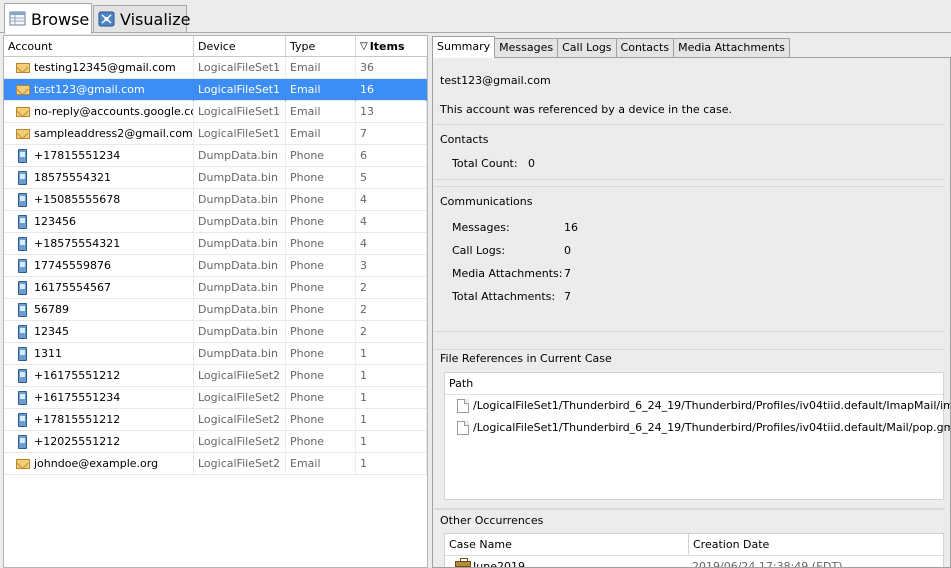  I want to click on table-row: +12025551212 LogicalFileSet2 Phone 1, so click(215, 441).